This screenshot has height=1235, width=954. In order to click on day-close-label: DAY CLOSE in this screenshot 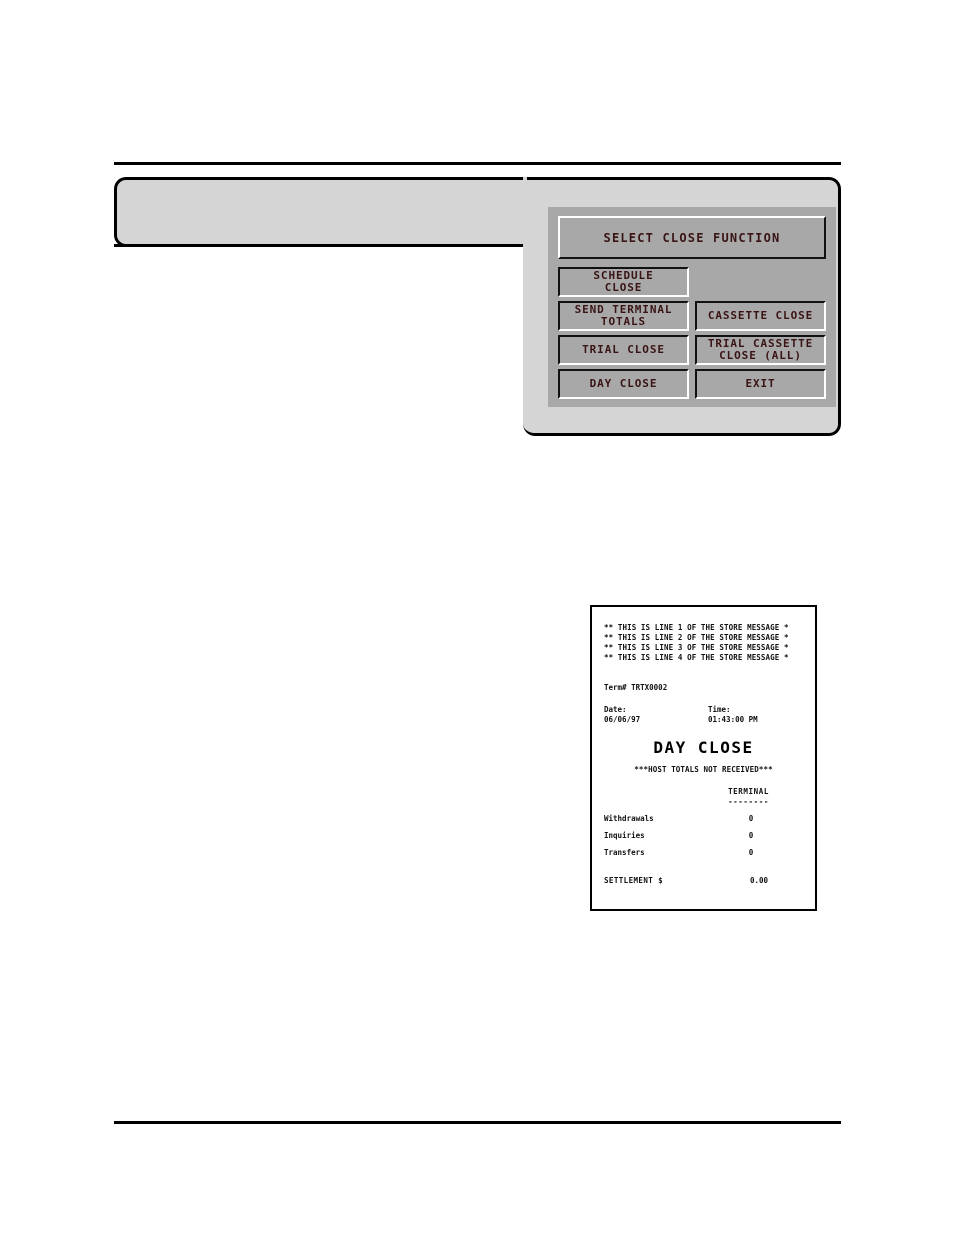, I will do `click(623, 383)`.